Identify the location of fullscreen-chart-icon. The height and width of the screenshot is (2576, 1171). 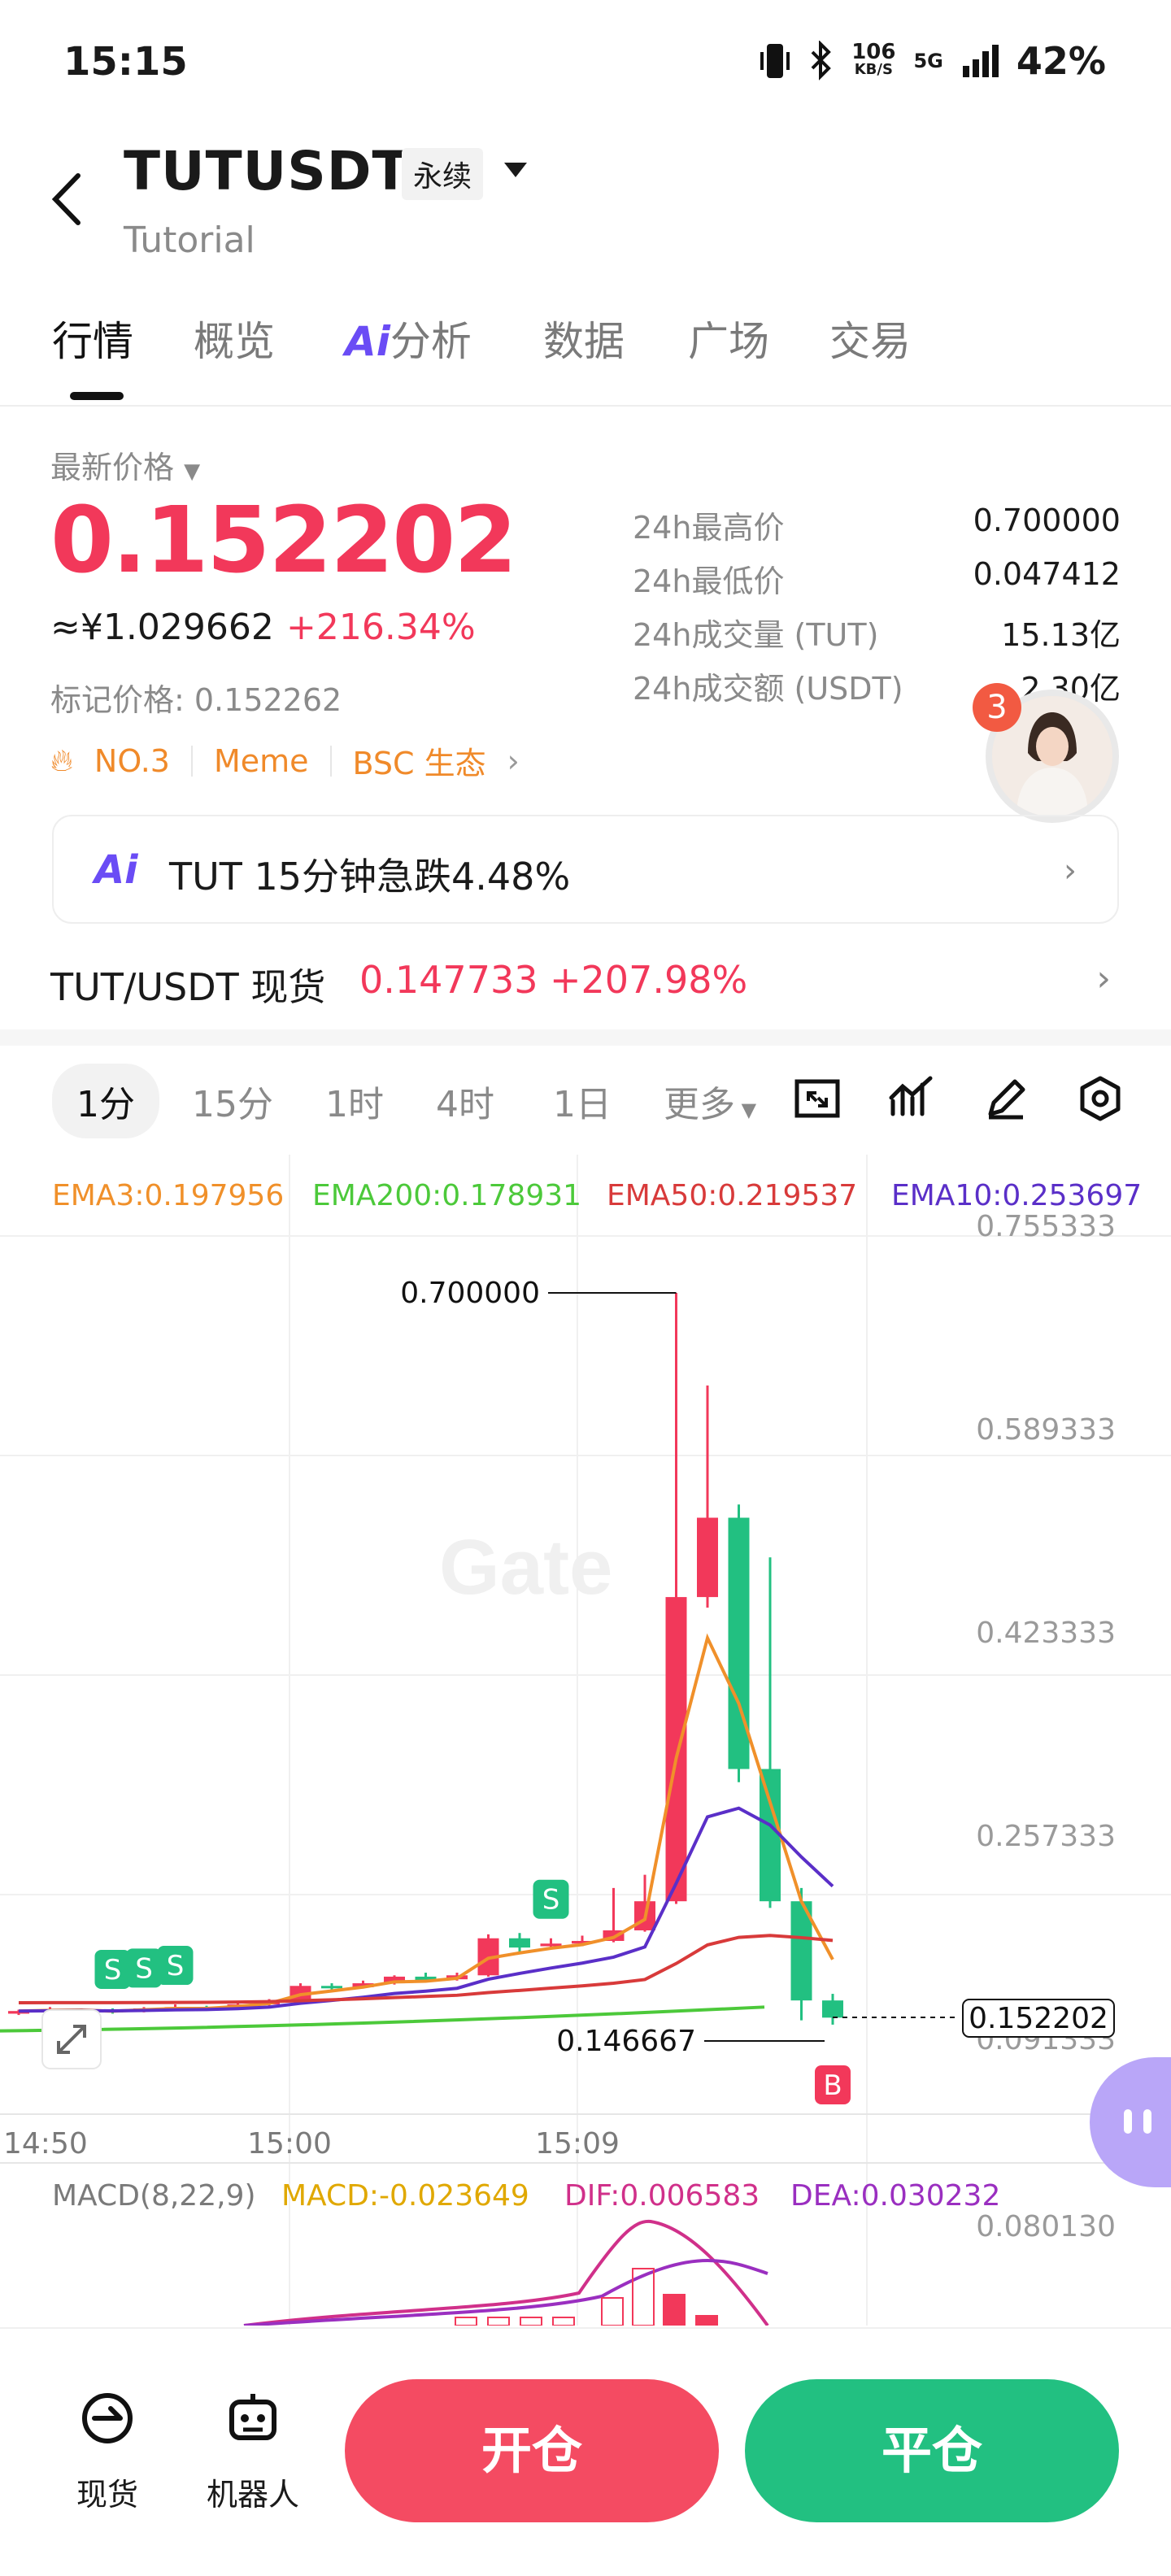
(817, 1098).